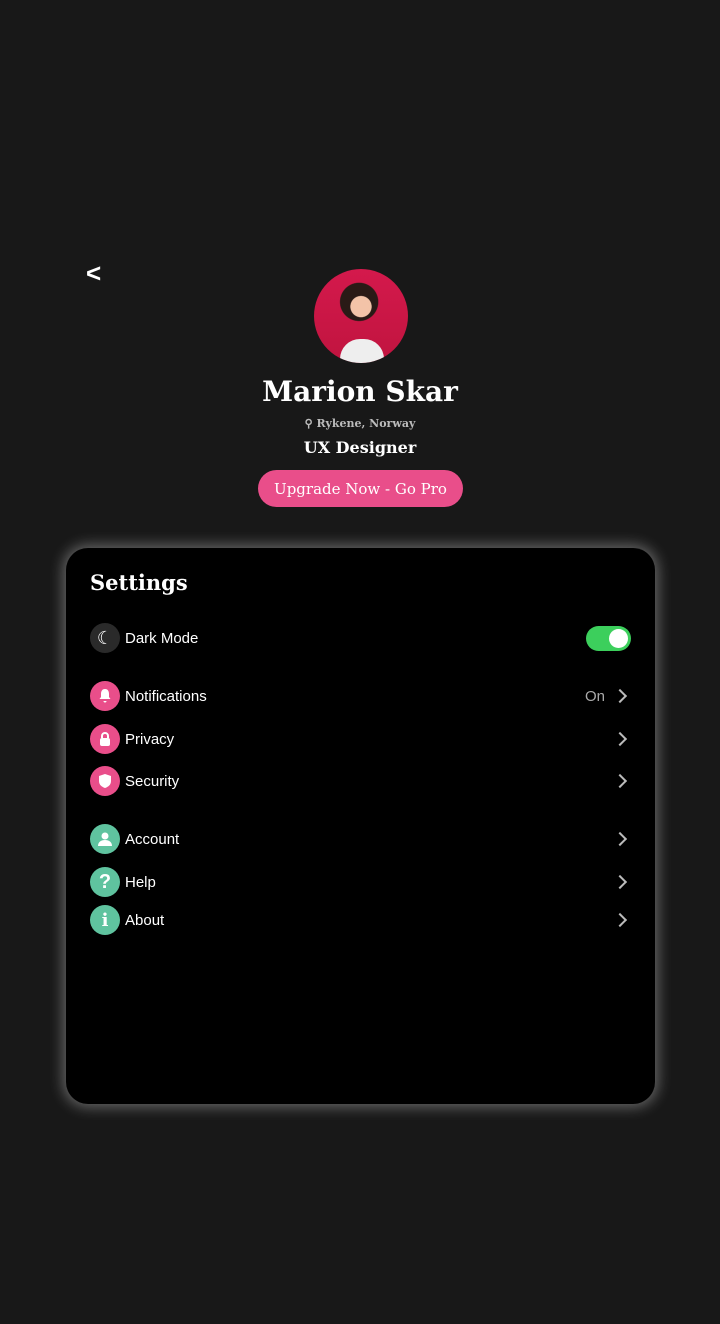 This screenshot has height=1324, width=720. Describe the element at coordinates (139, 582) in the screenshot. I see `settings-title: Settings` at that location.